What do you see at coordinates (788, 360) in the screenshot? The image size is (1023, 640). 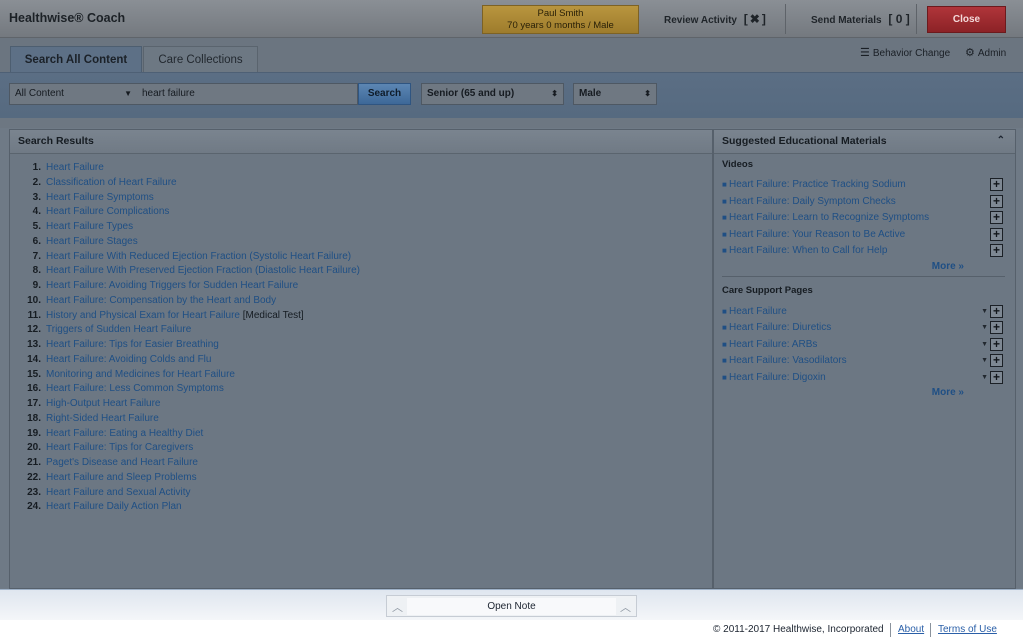 I see `care-support-link: Heart Failure: Vasodilators` at bounding box center [788, 360].